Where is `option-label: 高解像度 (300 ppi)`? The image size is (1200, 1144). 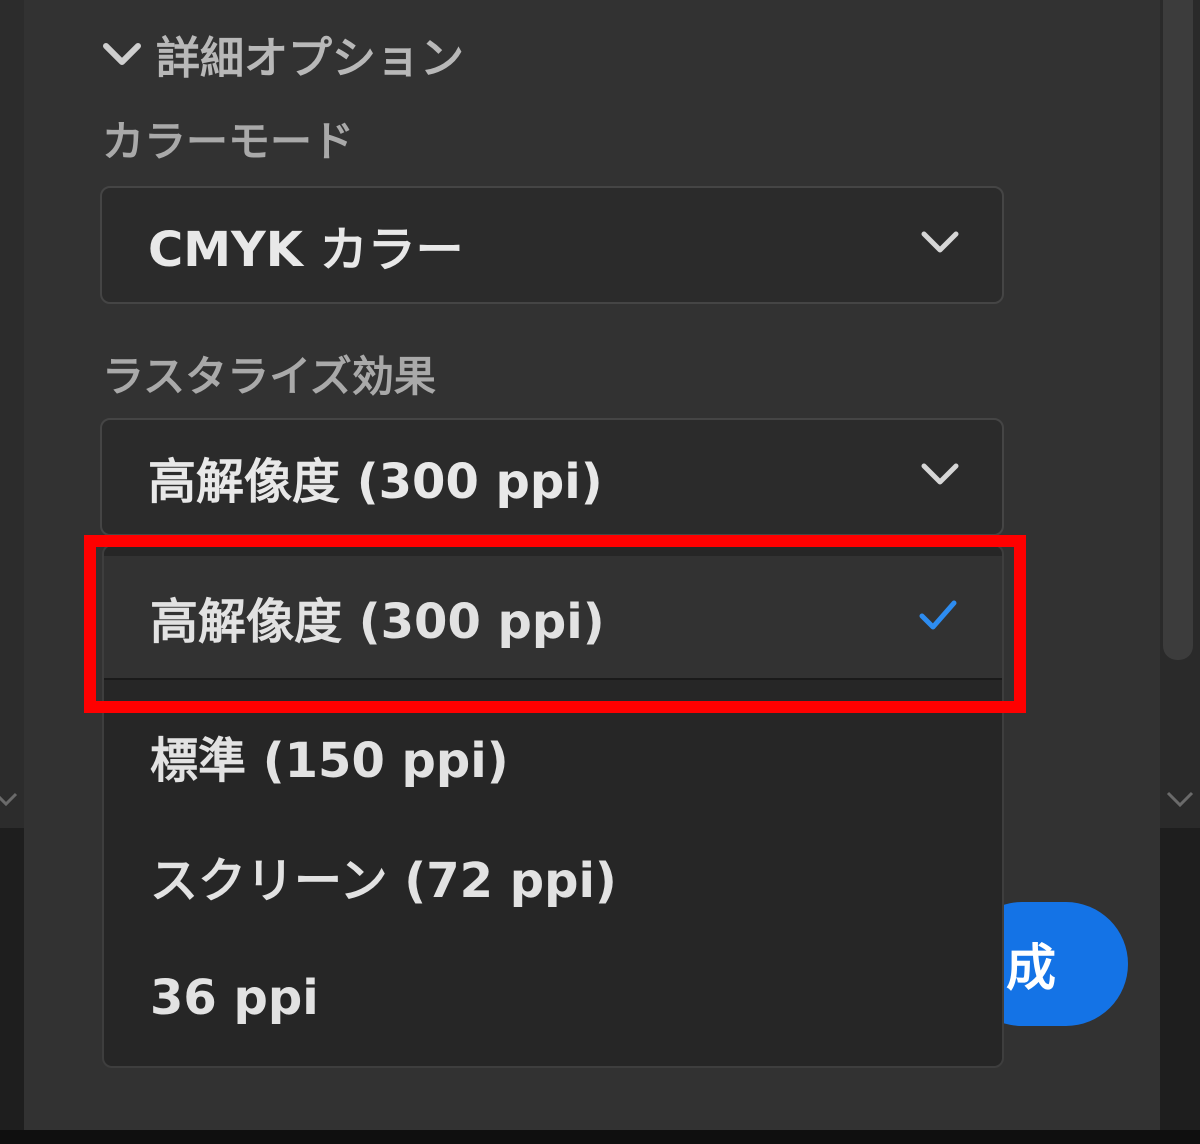
option-label: 高解像度 (300 ppi) is located at coordinates (377, 622).